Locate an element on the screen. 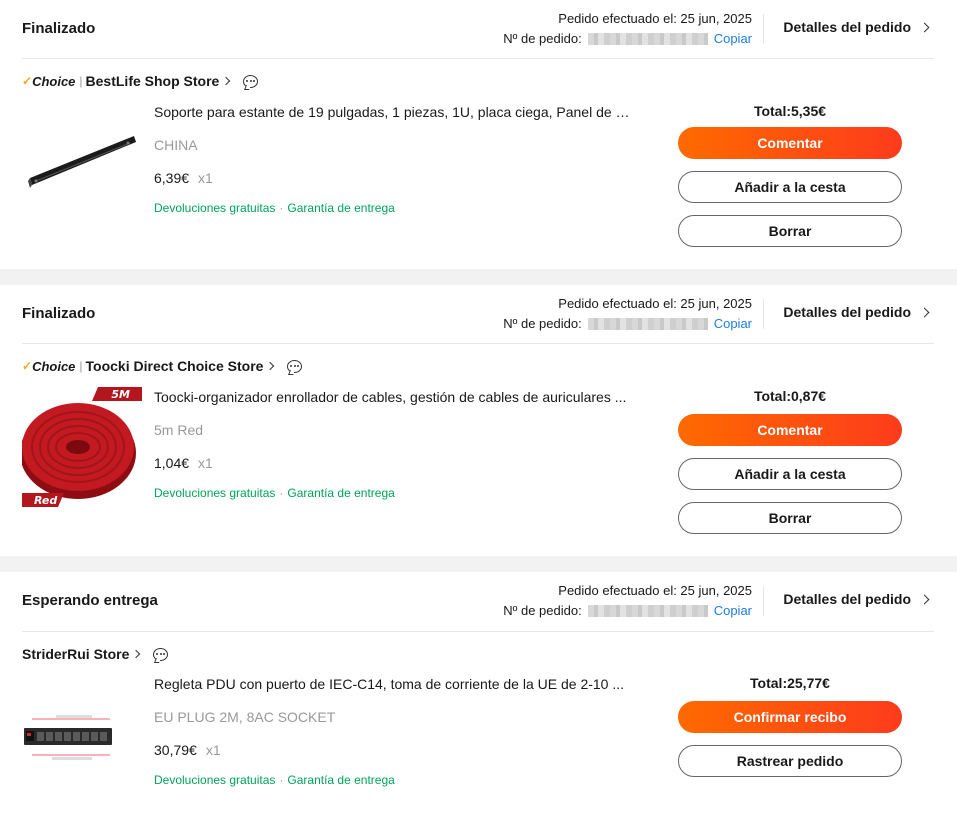 This screenshot has height=815, width=957. price-value: 1,04€ is located at coordinates (172, 463).